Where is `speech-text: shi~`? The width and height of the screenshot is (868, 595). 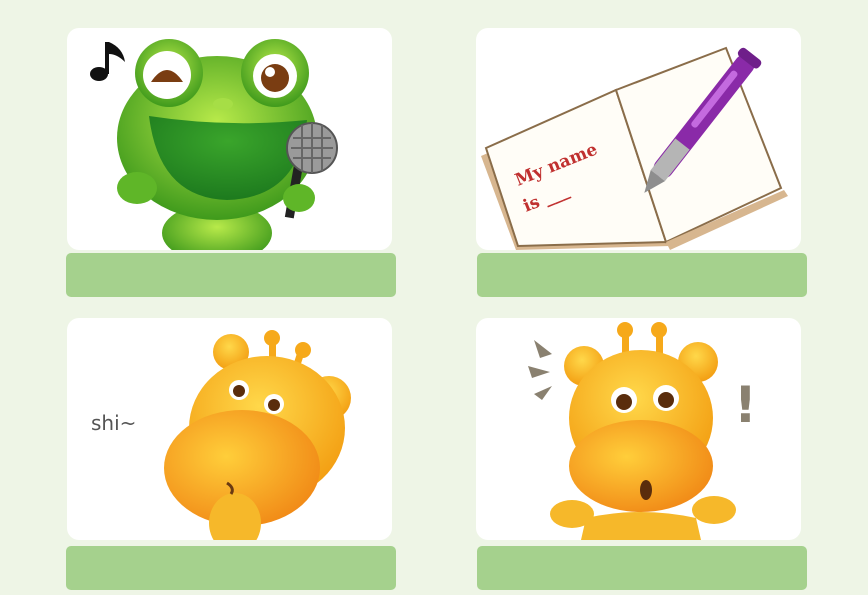
speech-text: shi~ is located at coordinates (113, 423).